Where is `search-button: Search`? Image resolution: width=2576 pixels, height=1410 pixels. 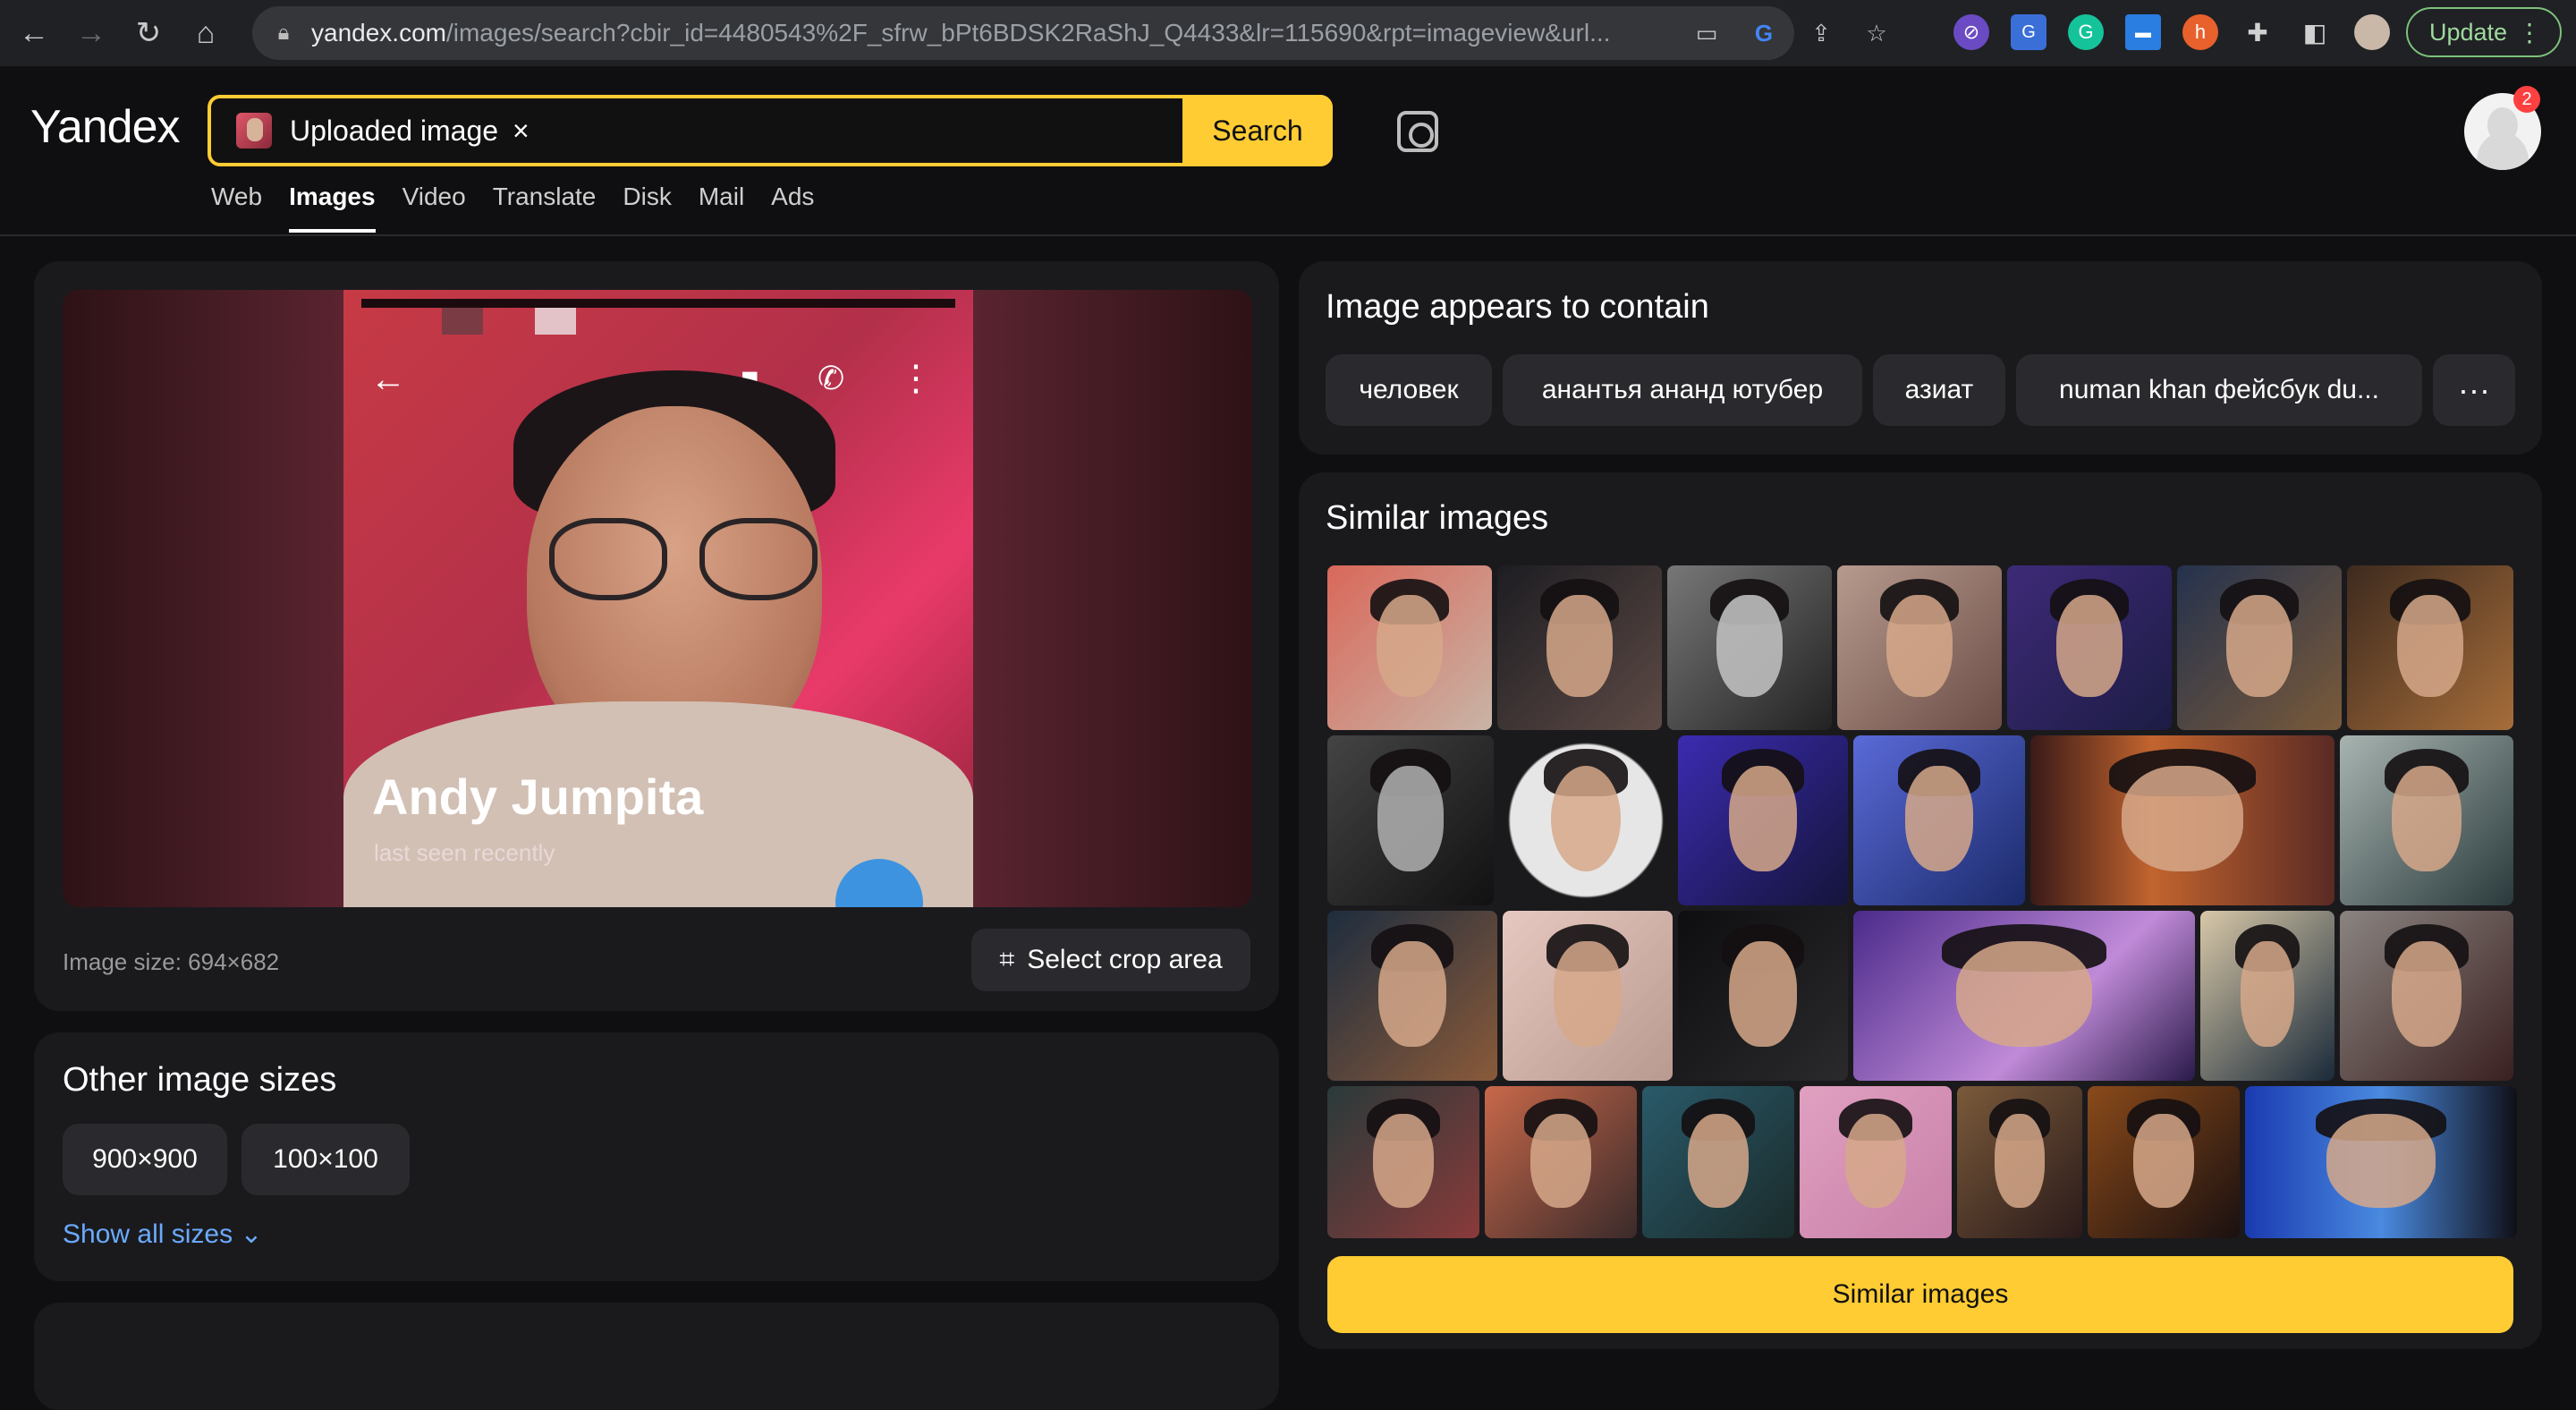 search-button: Search is located at coordinates (1257, 130).